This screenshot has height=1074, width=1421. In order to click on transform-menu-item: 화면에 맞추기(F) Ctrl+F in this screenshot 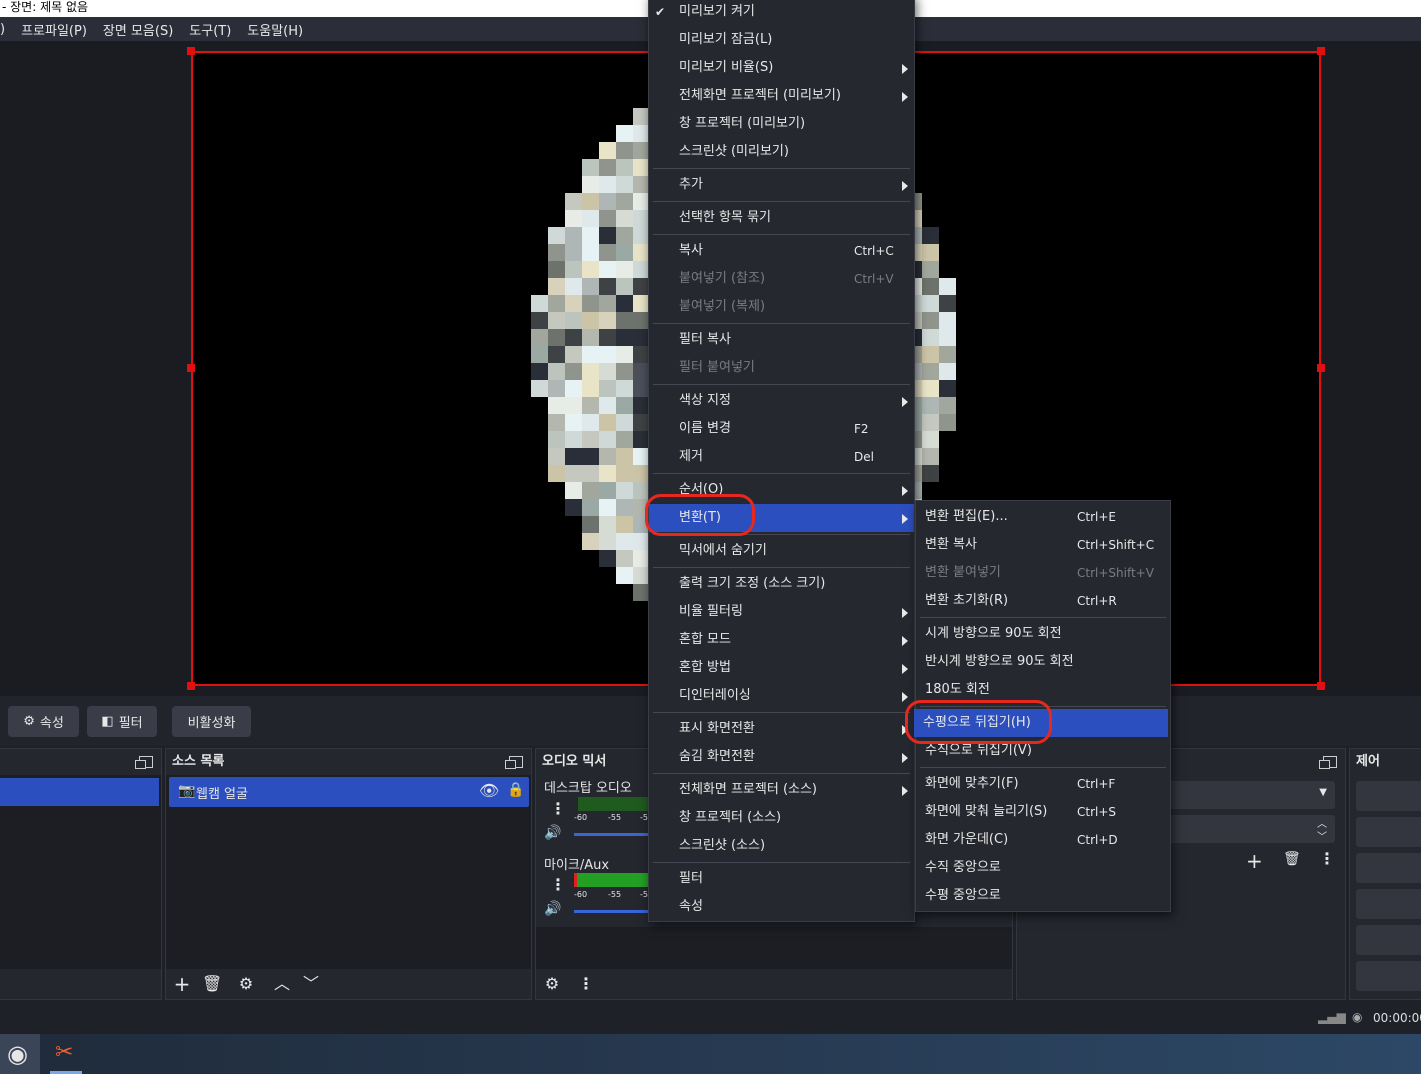, I will do `click(1043, 784)`.